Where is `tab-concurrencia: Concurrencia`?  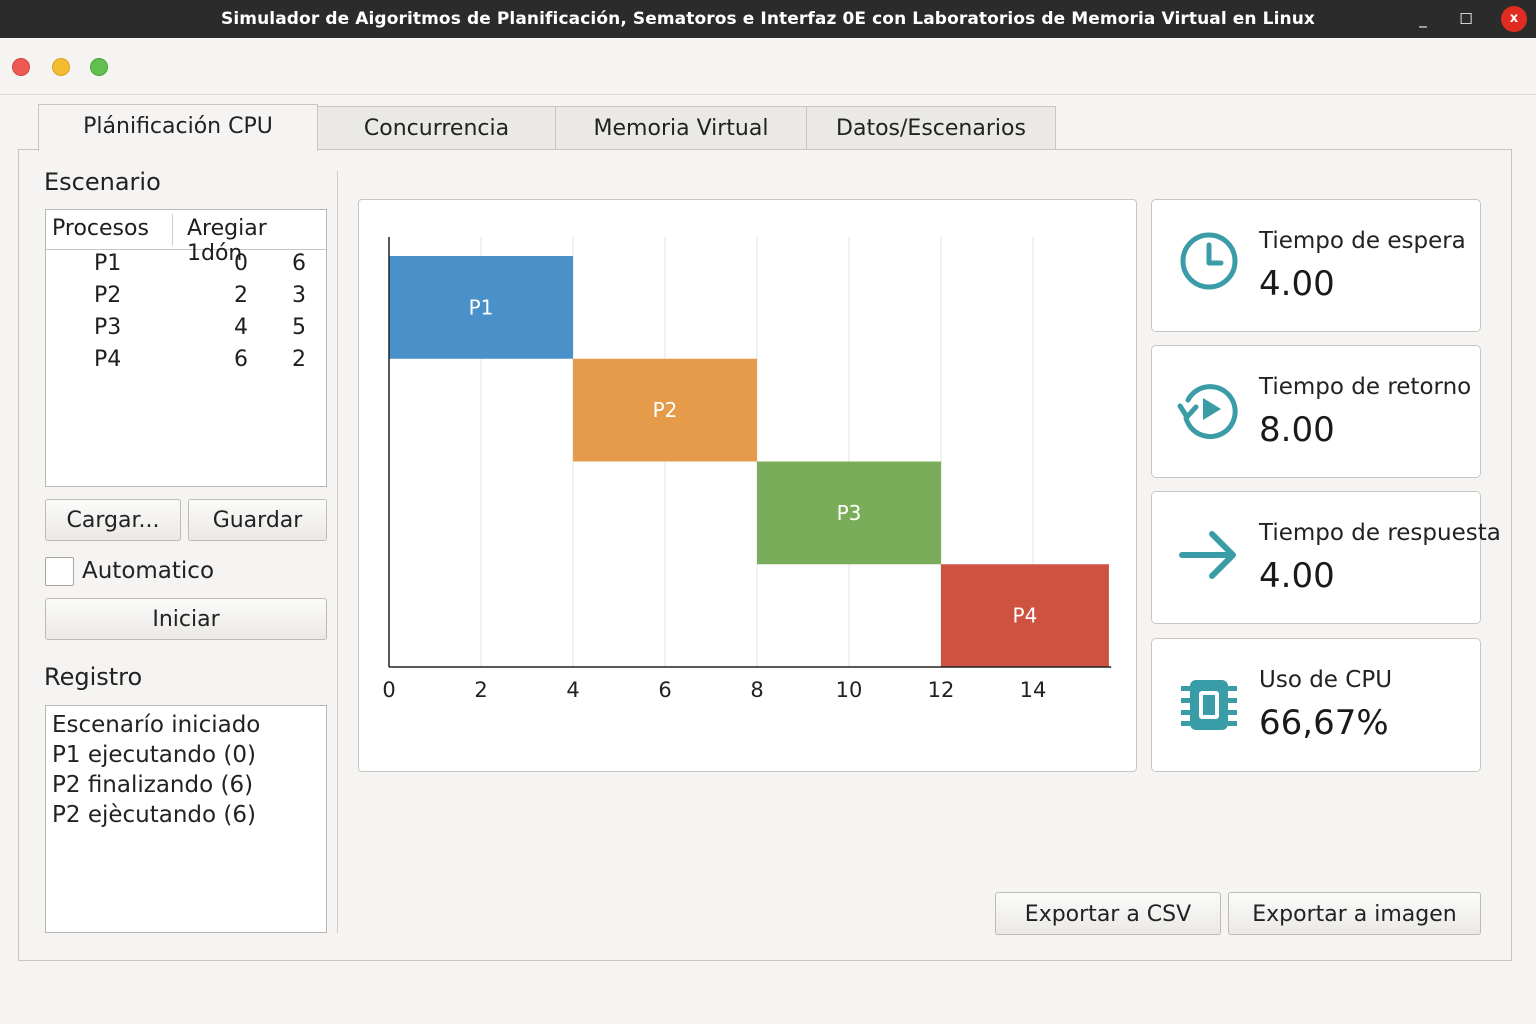
tab-concurrencia: Concurrencia is located at coordinates (436, 128).